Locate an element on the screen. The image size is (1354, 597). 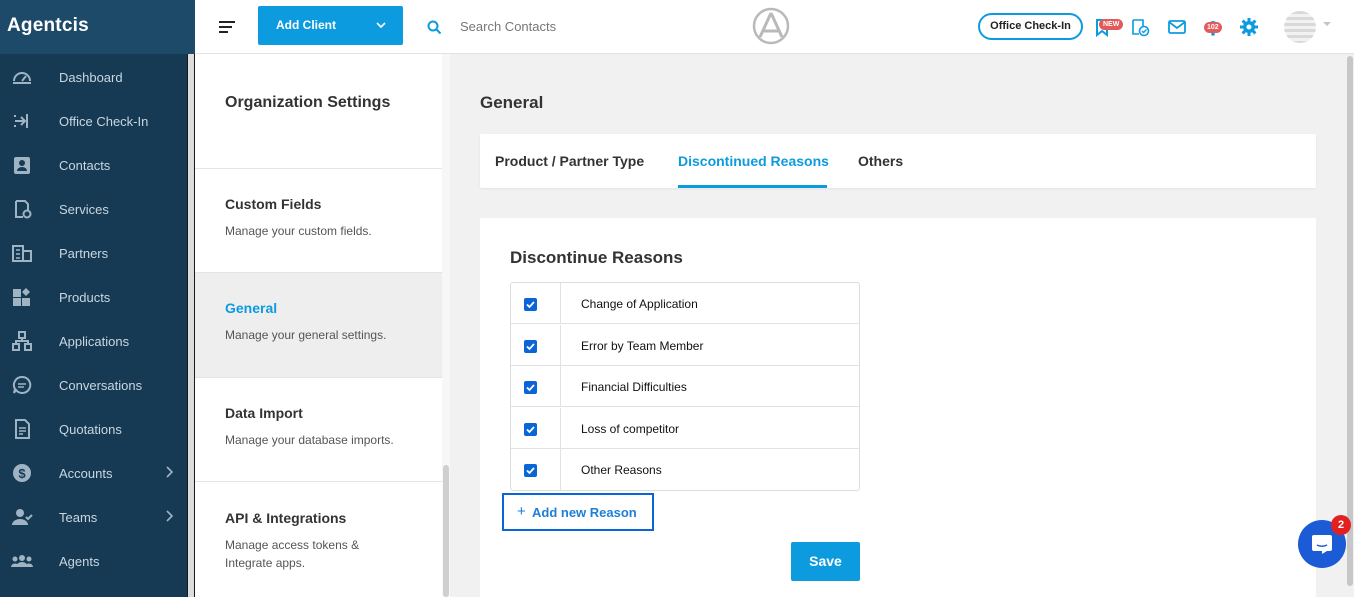
sidebar-item-label: Services is located at coordinates (84, 209).